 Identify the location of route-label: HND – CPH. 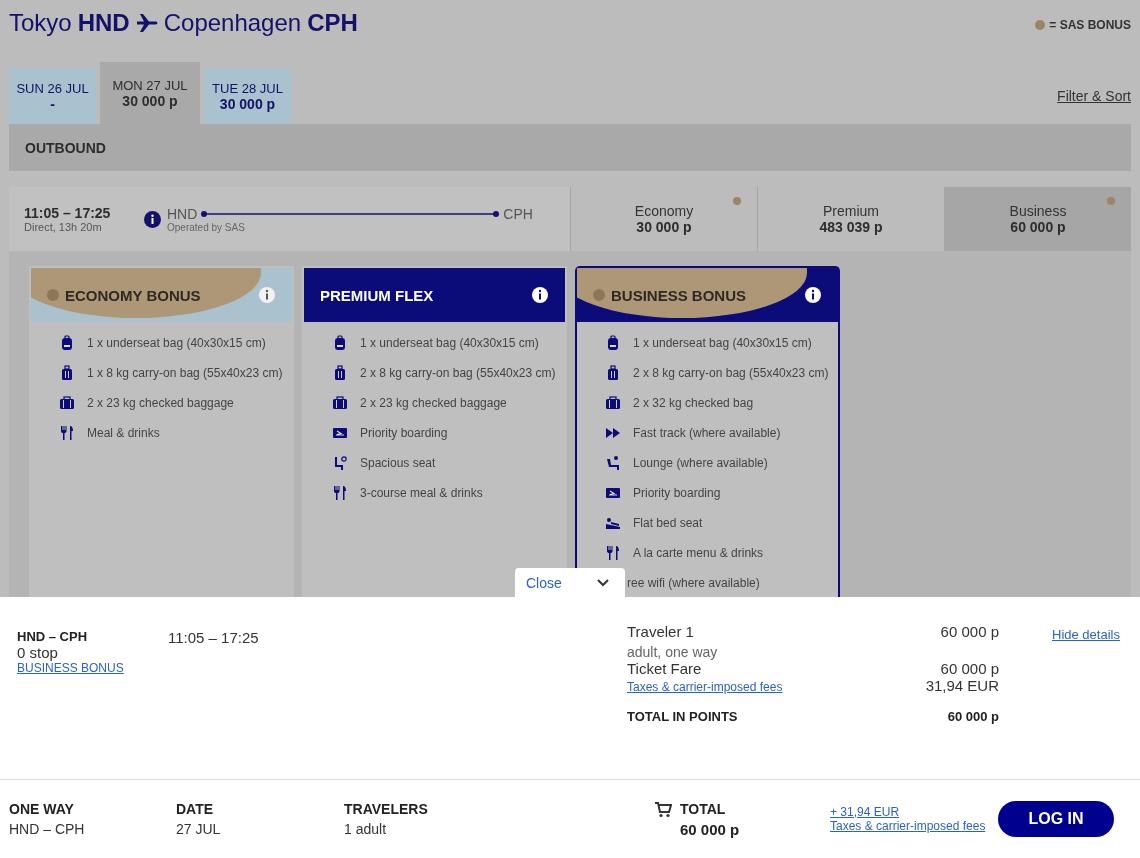
(53, 636).